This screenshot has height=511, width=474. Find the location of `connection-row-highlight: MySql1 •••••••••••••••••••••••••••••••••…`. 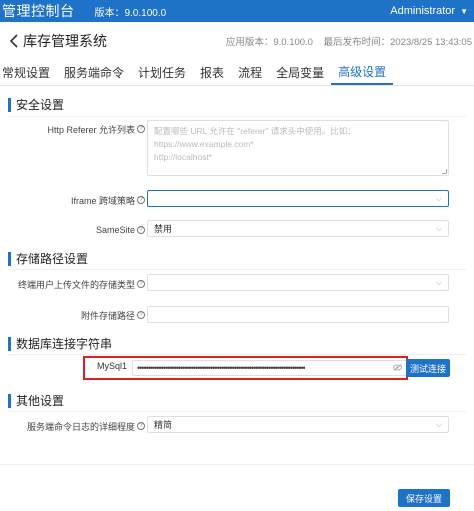

connection-row-highlight: MySql1 •••••••••••••••••••••••••••••••••… is located at coordinates (245, 368).